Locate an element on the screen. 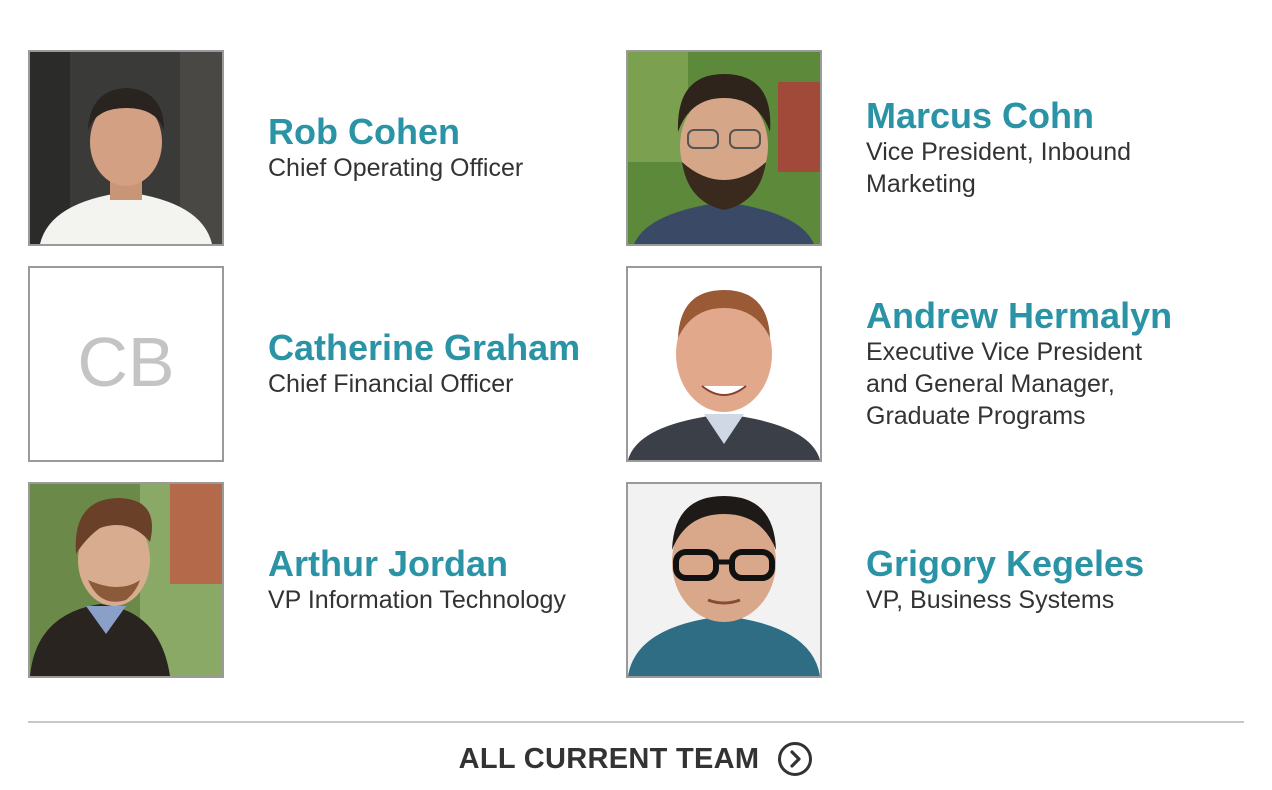  team-card-arthur-jordan: Arthur Jordan VP Information Technology is located at coordinates (318, 580).